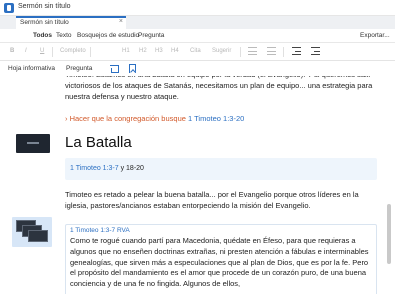 This screenshot has height=294, width=395. I want to click on menu-pregunta: Pregunta, so click(151, 35).